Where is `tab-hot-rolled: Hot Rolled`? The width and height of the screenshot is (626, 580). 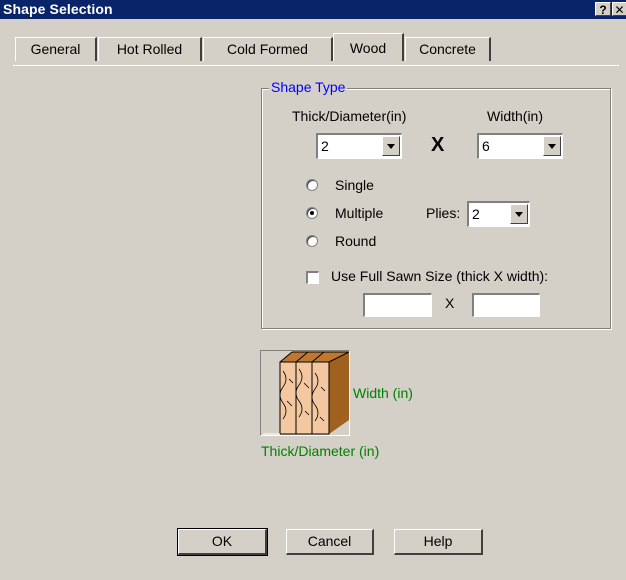
tab-hot-rolled: Hot Rolled is located at coordinates (150, 49).